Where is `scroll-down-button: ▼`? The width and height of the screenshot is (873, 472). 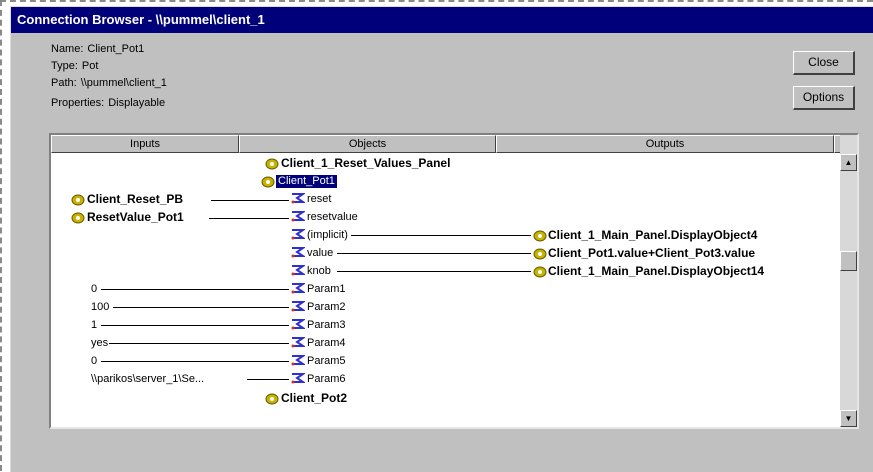
scroll-down-button: ▼ is located at coordinates (848, 418).